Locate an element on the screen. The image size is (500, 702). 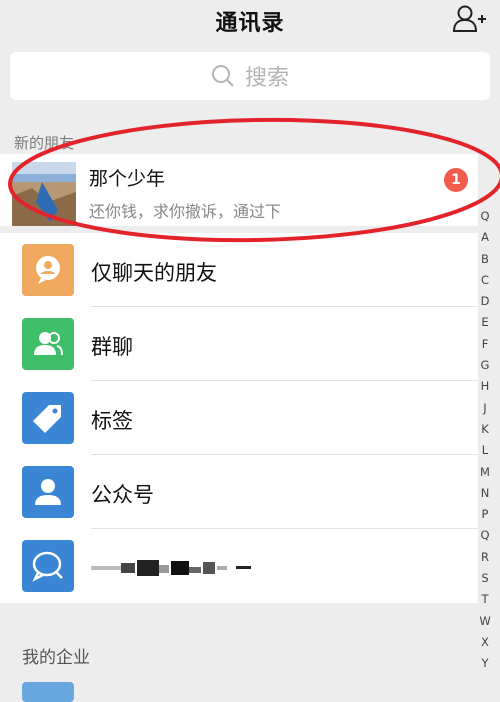
my-company-section-label: 我的企业 is located at coordinates (56, 658).